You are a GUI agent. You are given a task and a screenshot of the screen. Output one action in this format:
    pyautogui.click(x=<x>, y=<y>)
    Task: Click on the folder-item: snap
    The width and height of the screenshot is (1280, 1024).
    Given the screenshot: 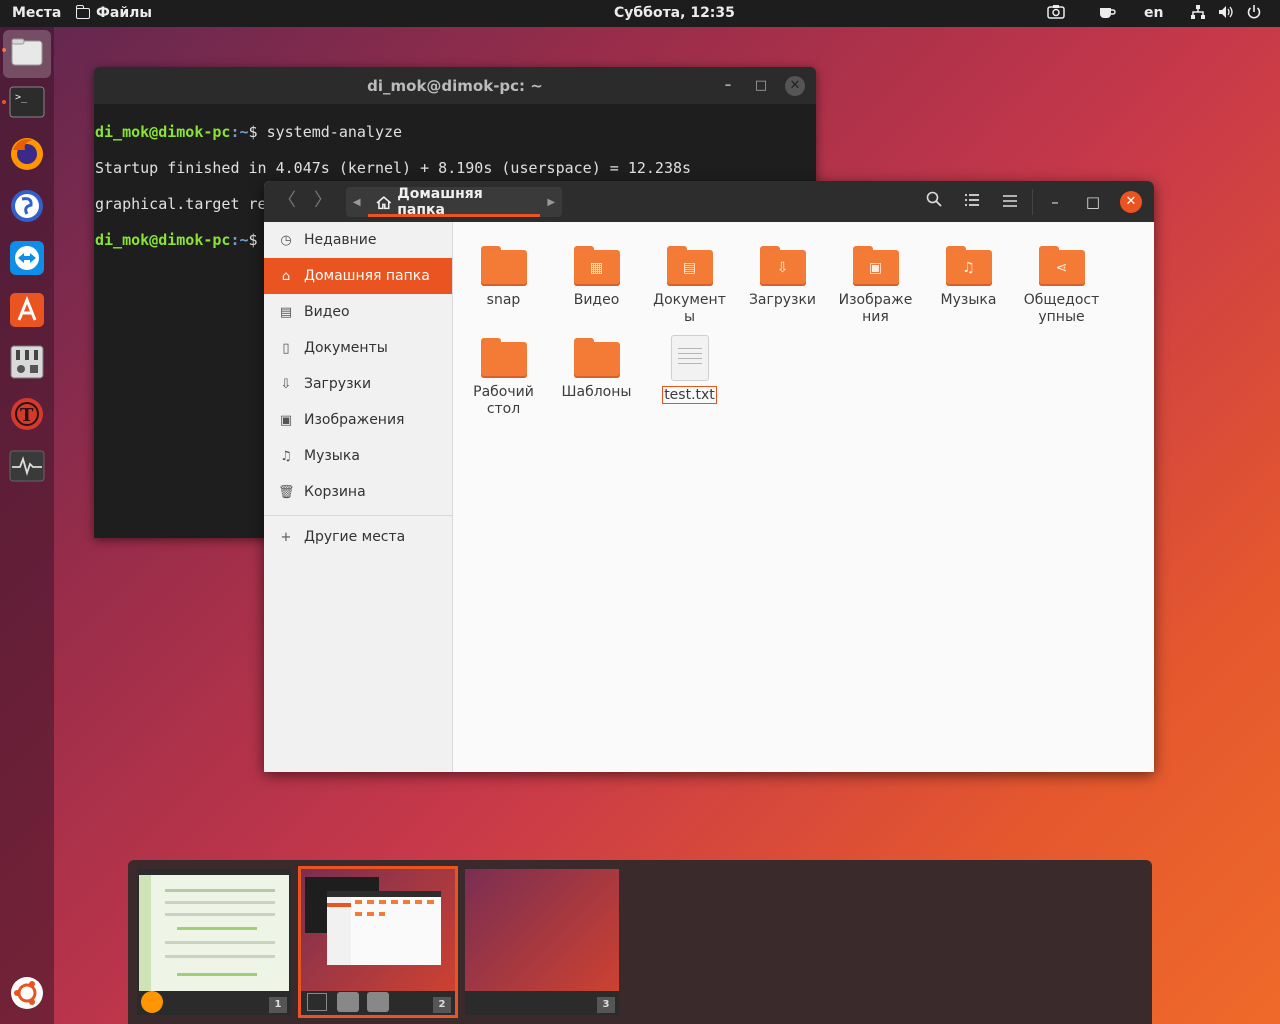 What is the action you would take?
    pyautogui.click(x=503, y=277)
    